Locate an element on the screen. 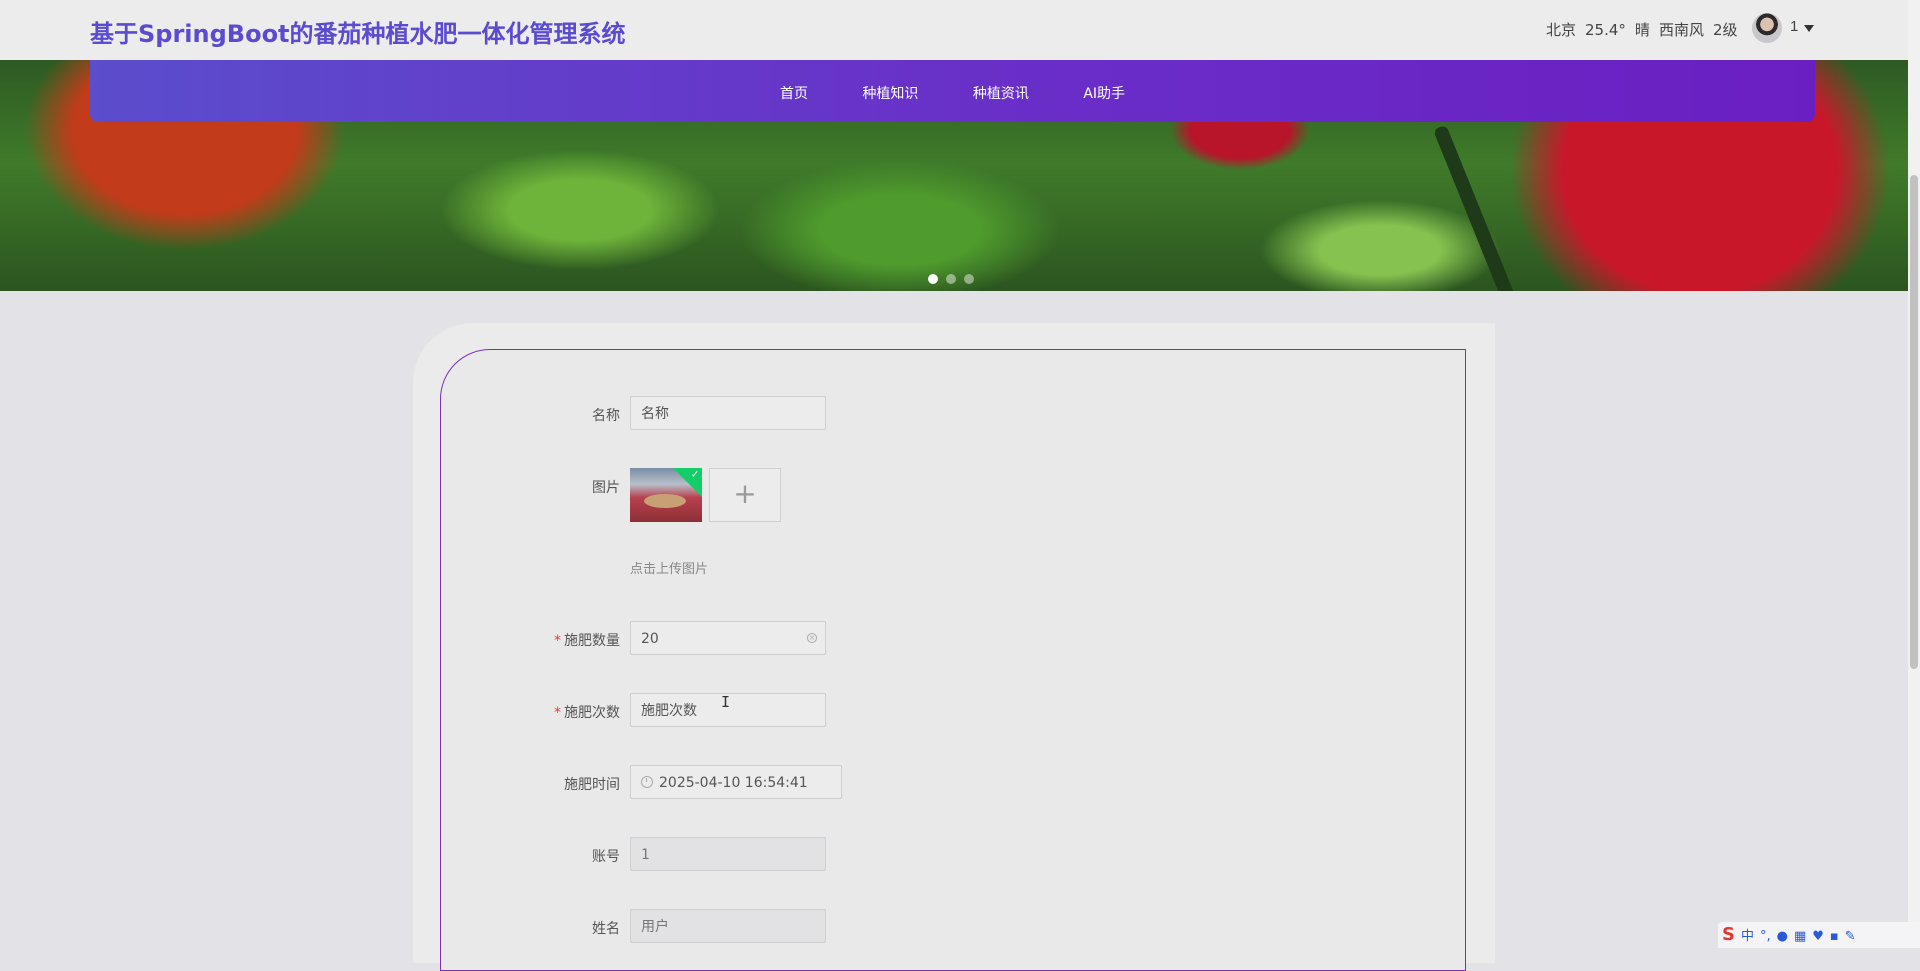  ime-logo-icon: S is located at coordinates (1728, 935).